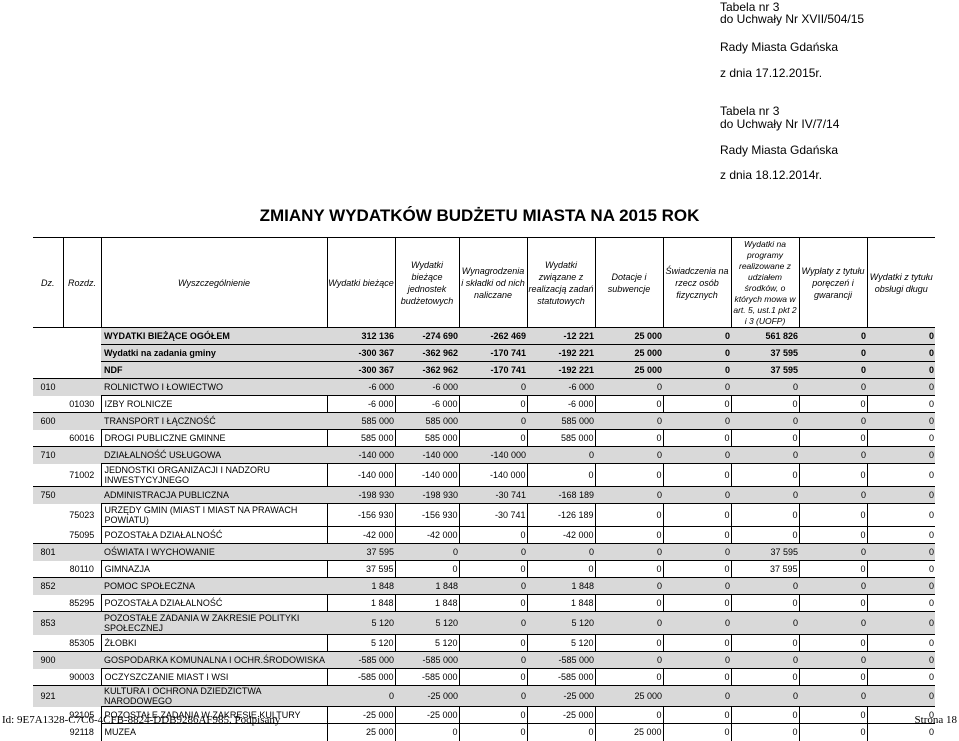 This screenshot has width=959, height=741. I want to click on section-code: 900, so click(48, 660).